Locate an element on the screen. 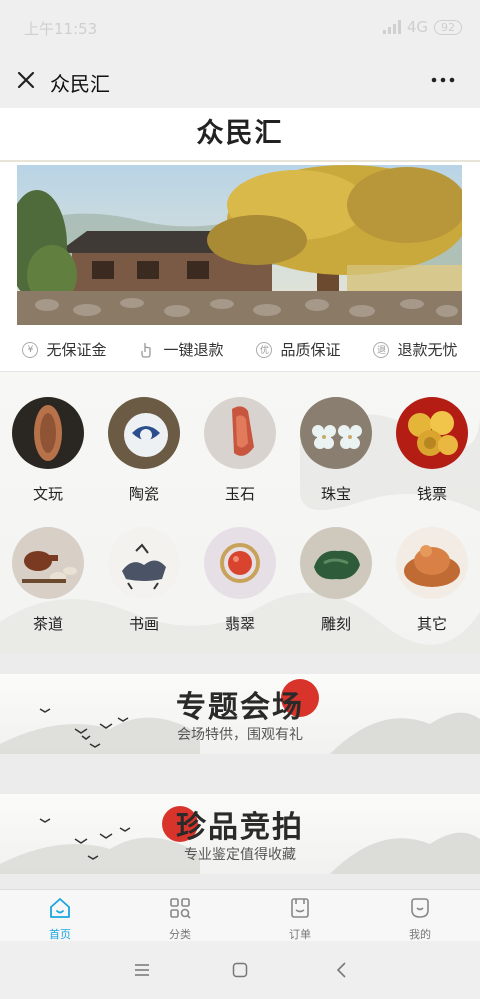  category-label: 其它 is located at coordinates (431, 624).